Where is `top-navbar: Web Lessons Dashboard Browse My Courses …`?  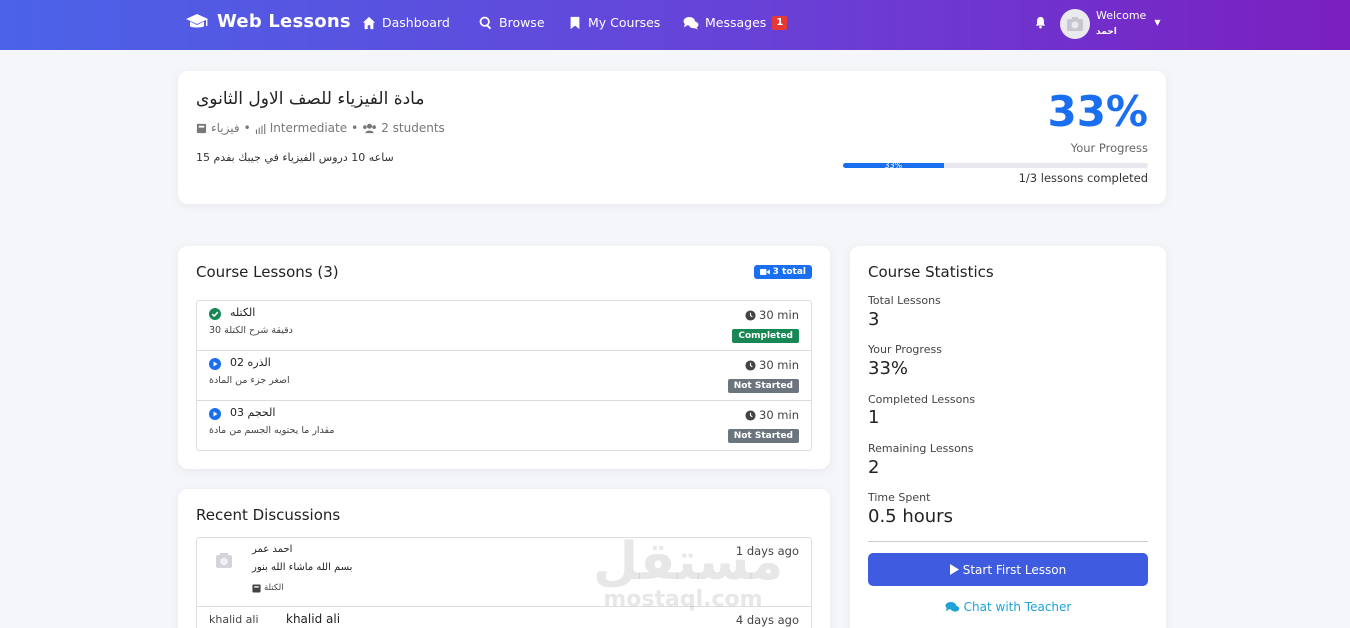 top-navbar: Web Lessons Dashboard Browse My Courses … is located at coordinates (675, 25).